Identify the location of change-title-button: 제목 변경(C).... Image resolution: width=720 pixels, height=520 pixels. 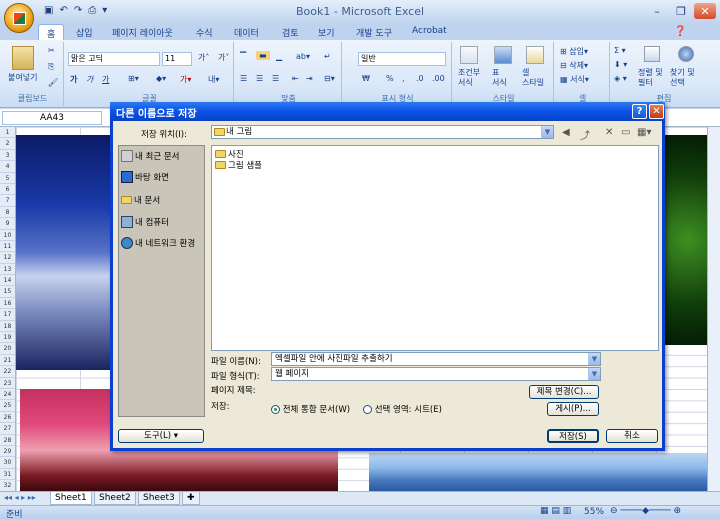
(564, 392).